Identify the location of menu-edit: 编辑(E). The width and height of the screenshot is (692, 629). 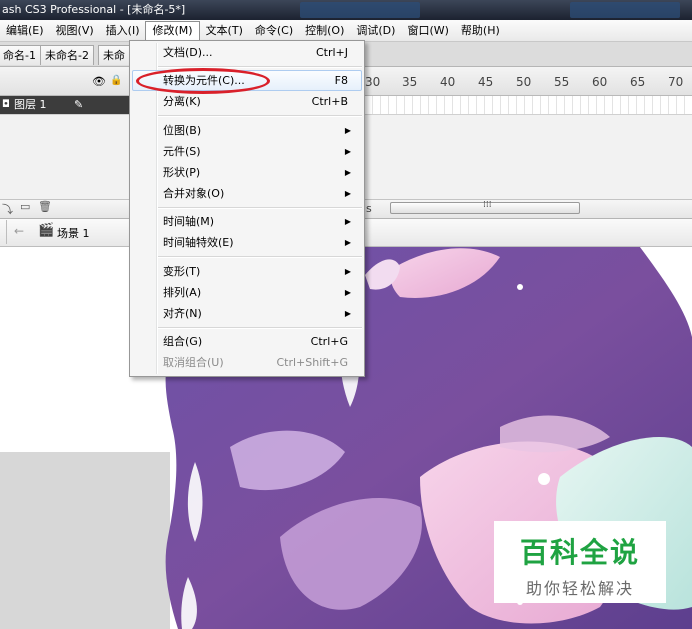
(25, 30).